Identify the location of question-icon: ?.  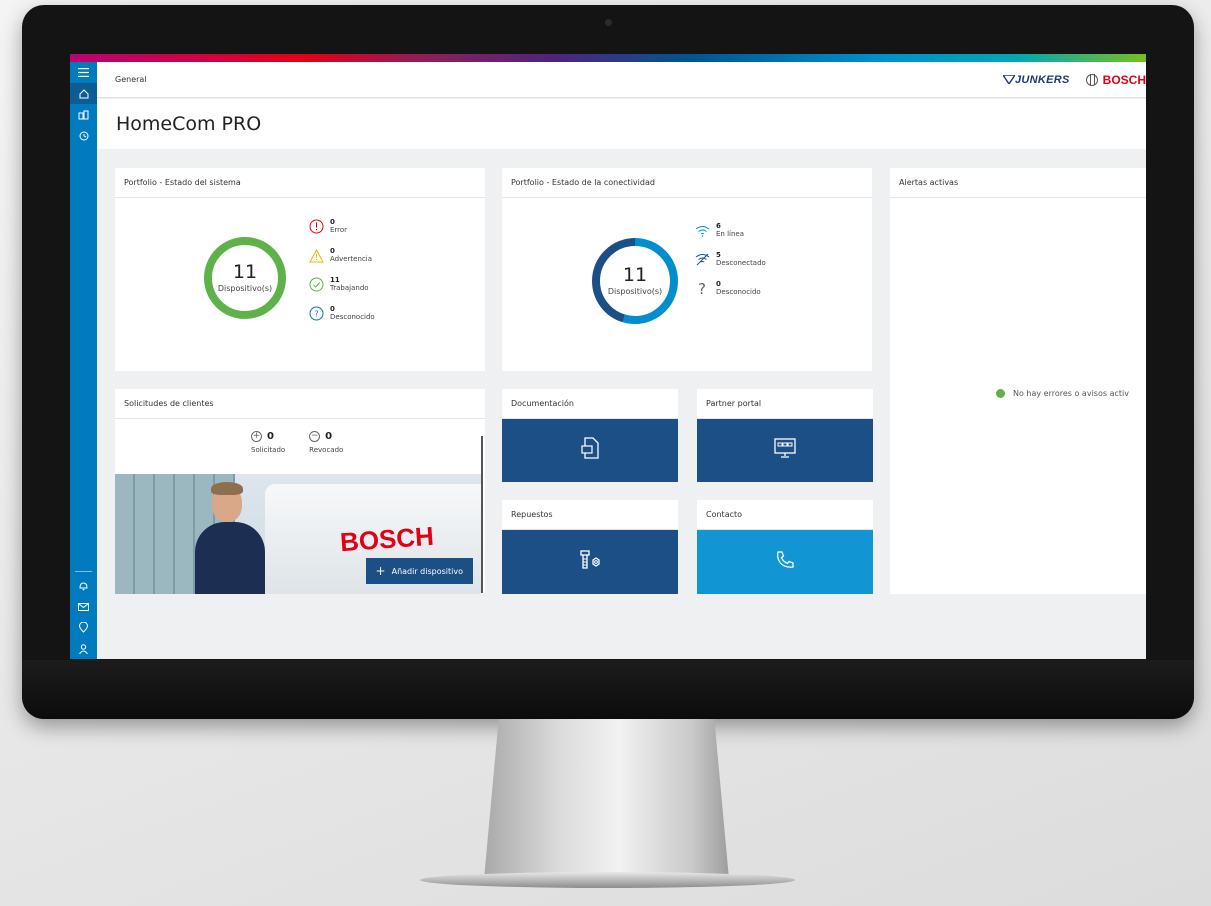
(702, 288).